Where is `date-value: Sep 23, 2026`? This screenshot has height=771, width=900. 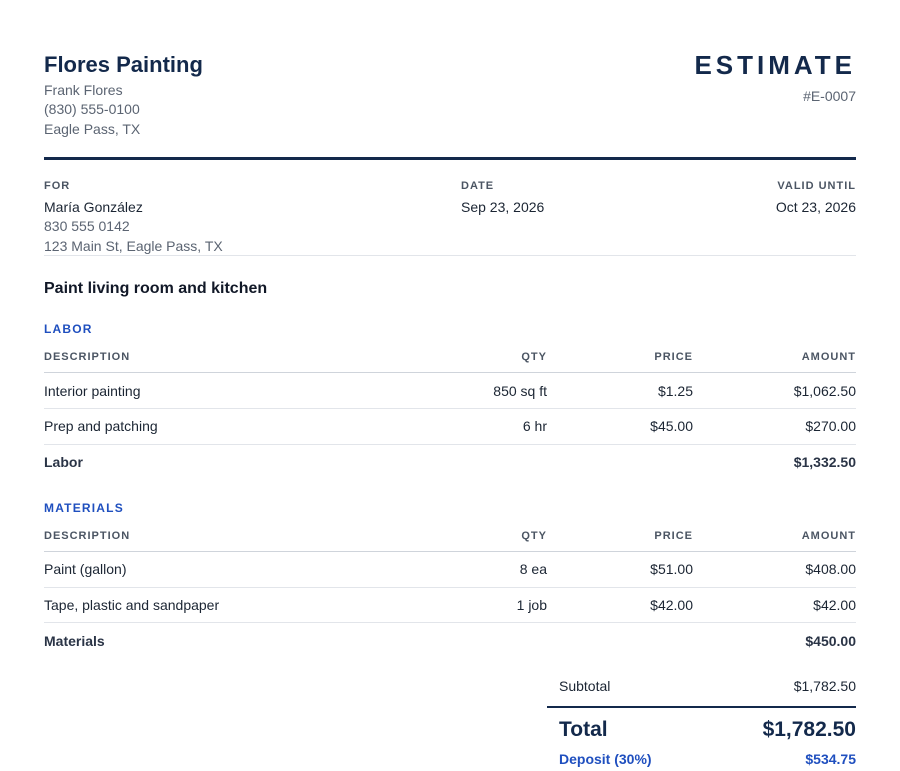
date-value: Sep 23, 2026 is located at coordinates (503, 207).